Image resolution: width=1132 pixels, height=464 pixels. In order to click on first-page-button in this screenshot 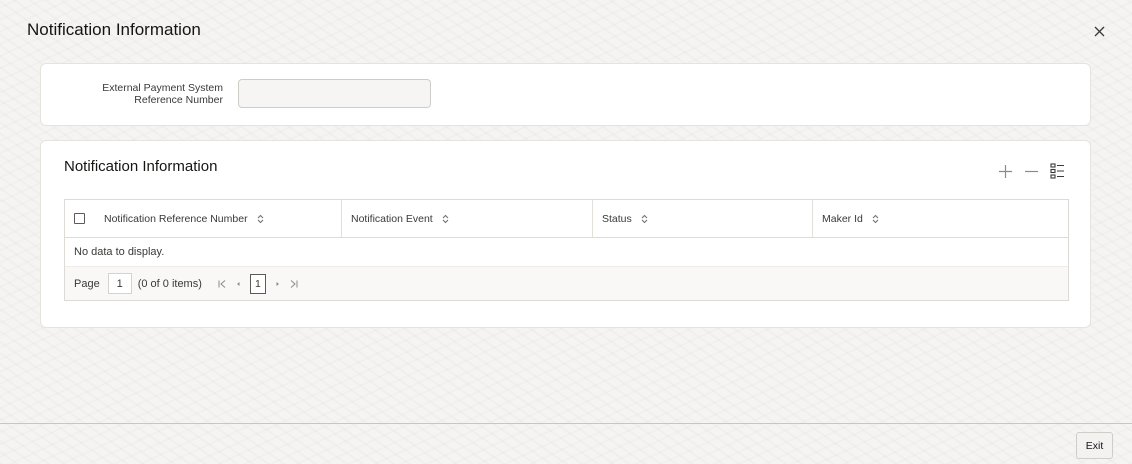, I will do `click(222, 284)`.